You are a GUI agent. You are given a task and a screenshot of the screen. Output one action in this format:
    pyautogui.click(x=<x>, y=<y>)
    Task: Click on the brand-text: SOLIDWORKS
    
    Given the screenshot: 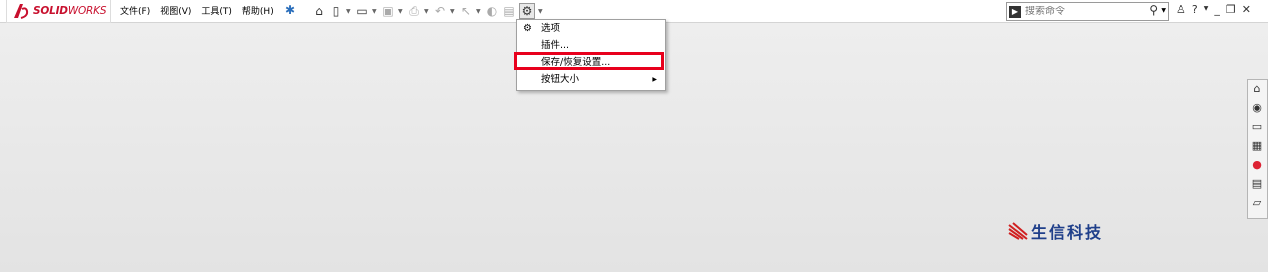 What is the action you would take?
    pyautogui.click(x=70, y=11)
    